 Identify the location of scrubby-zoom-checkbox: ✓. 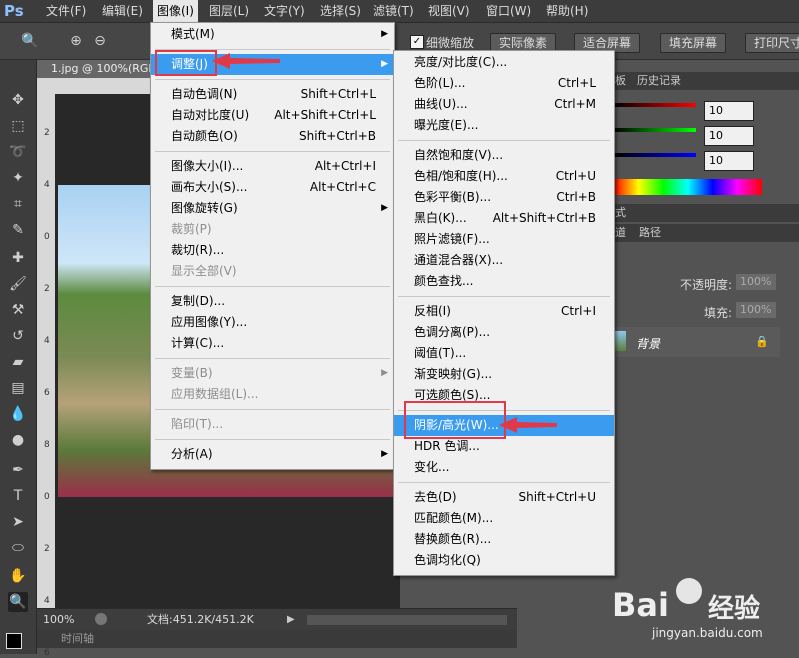
(417, 42).